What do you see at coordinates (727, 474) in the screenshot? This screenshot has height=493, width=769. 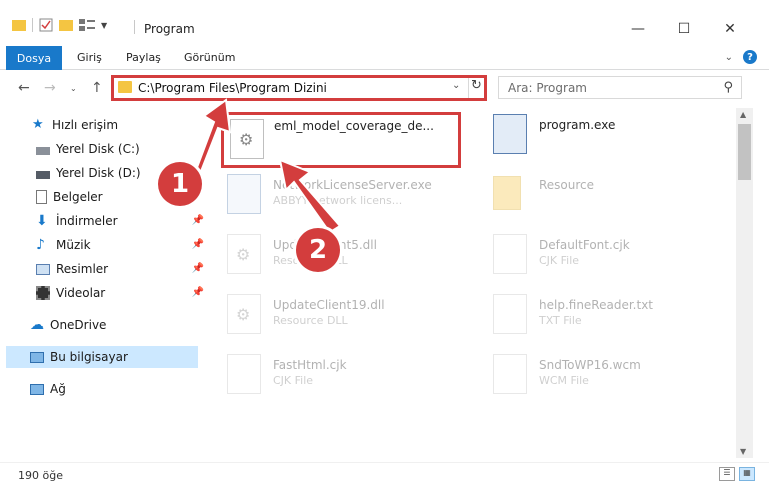 I see `details-view-icon: ☰` at bounding box center [727, 474].